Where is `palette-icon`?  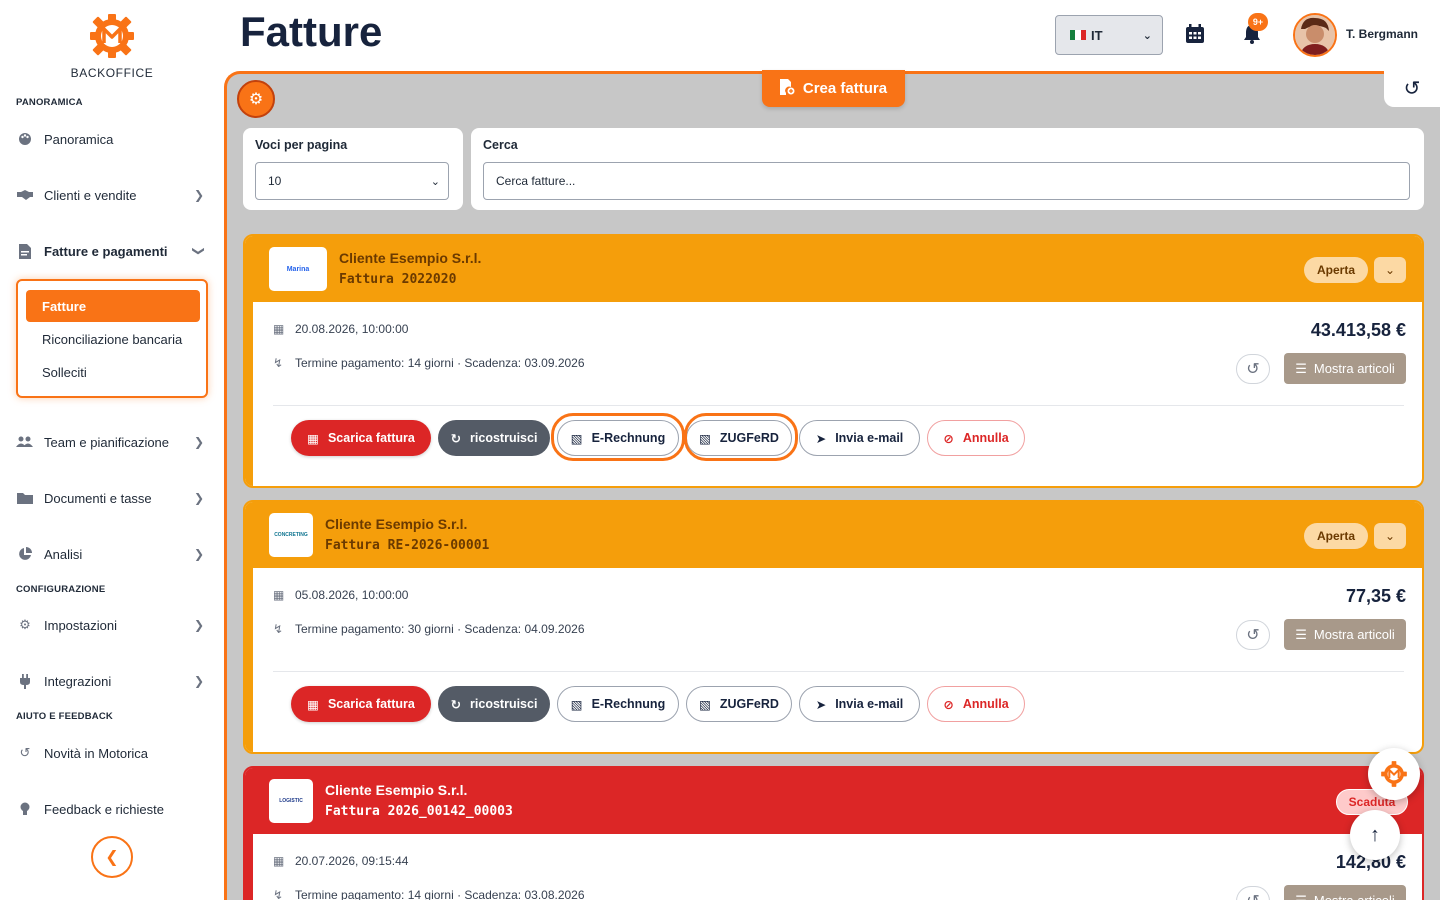 palette-icon is located at coordinates (25, 139).